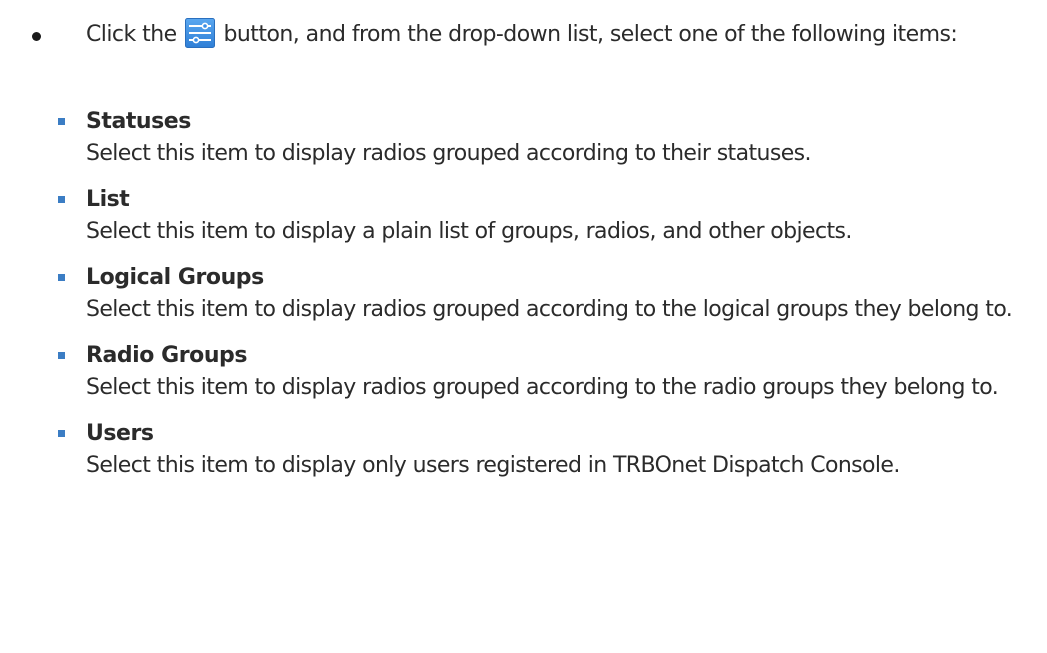 The height and width of the screenshot is (653, 1047). What do you see at coordinates (175, 277) in the screenshot?
I see `option-title: Logical Groups` at bounding box center [175, 277].